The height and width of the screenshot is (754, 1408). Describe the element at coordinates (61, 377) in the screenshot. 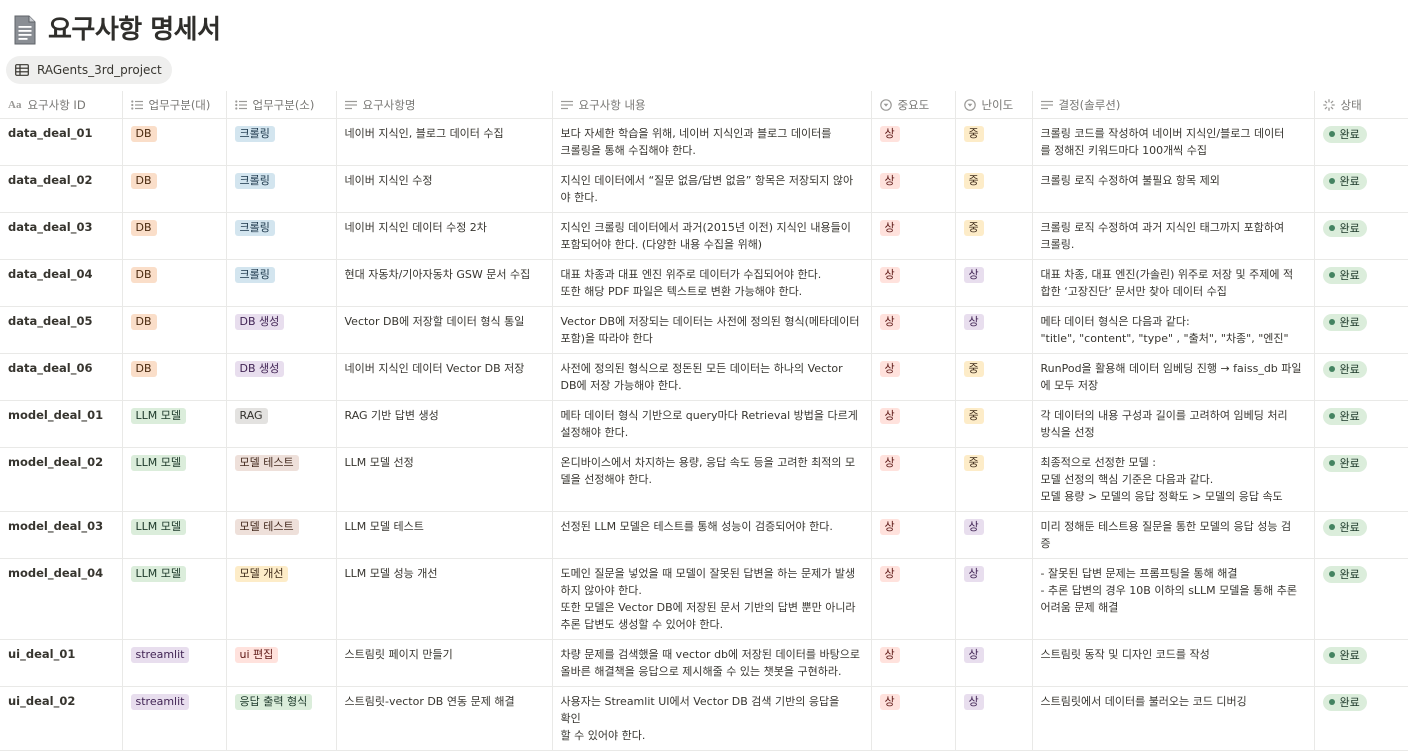

I see `requirement-id-cell: data_deal_06` at that location.